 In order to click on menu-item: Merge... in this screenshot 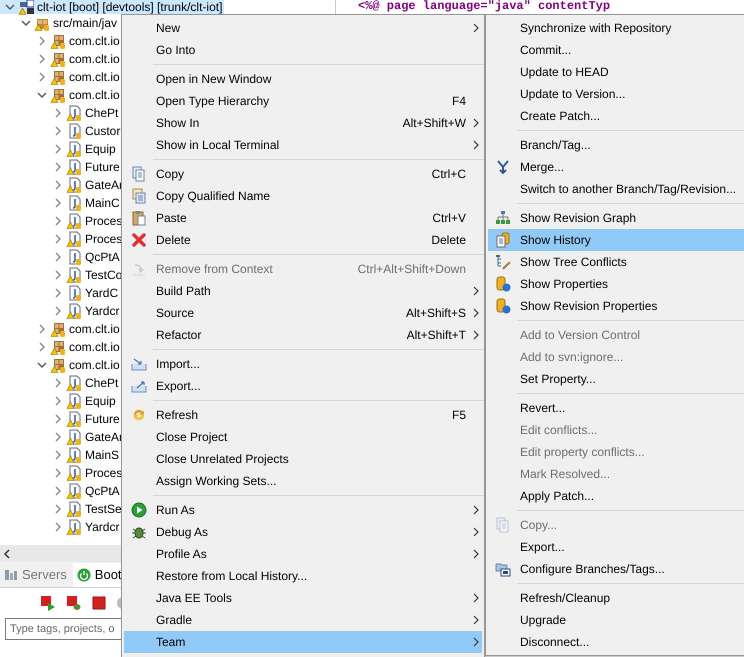, I will do `click(616, 167)`.